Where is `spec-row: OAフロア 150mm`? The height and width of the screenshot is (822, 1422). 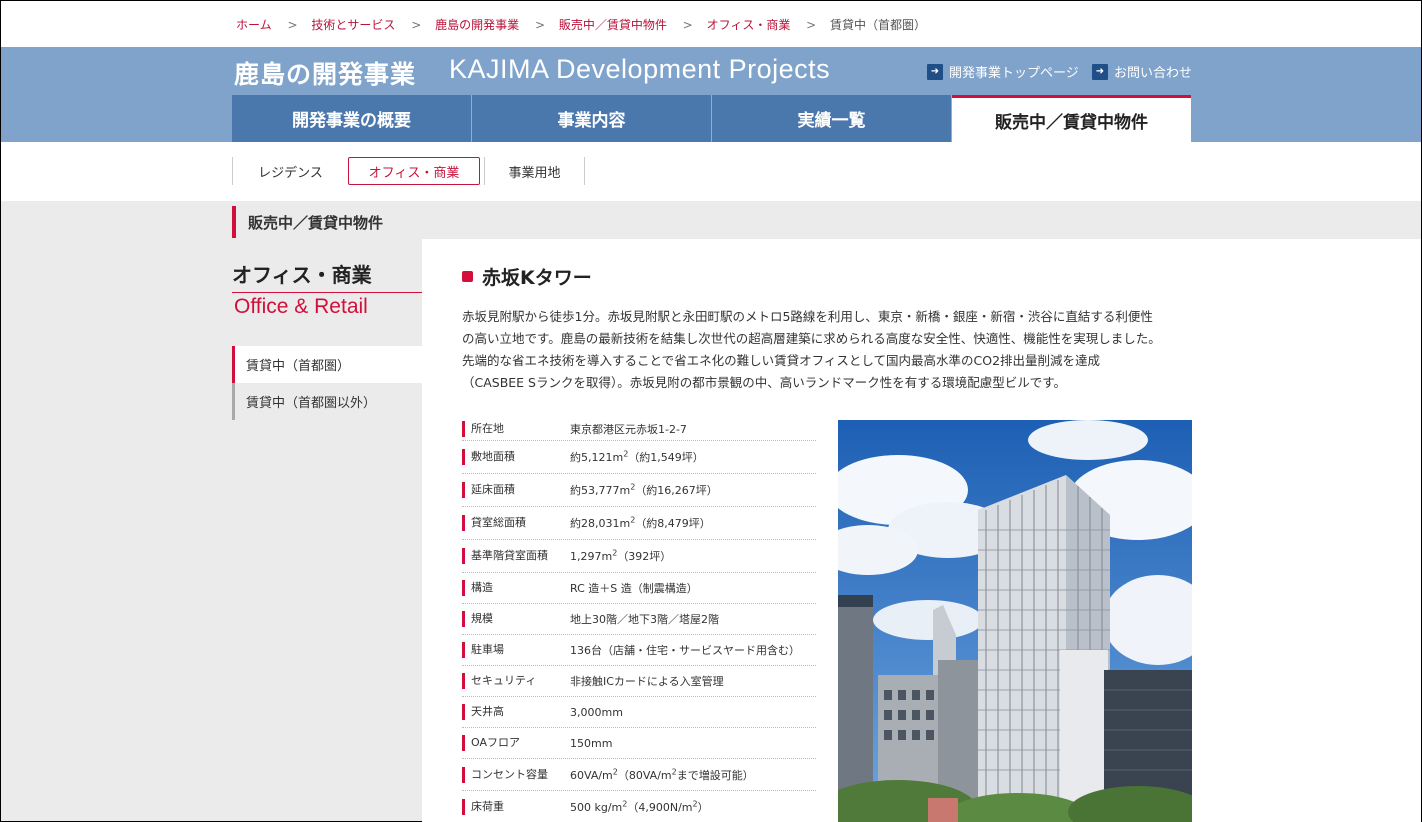
spec-row: OAフロア 150mm is located at coordinates (639, 743).